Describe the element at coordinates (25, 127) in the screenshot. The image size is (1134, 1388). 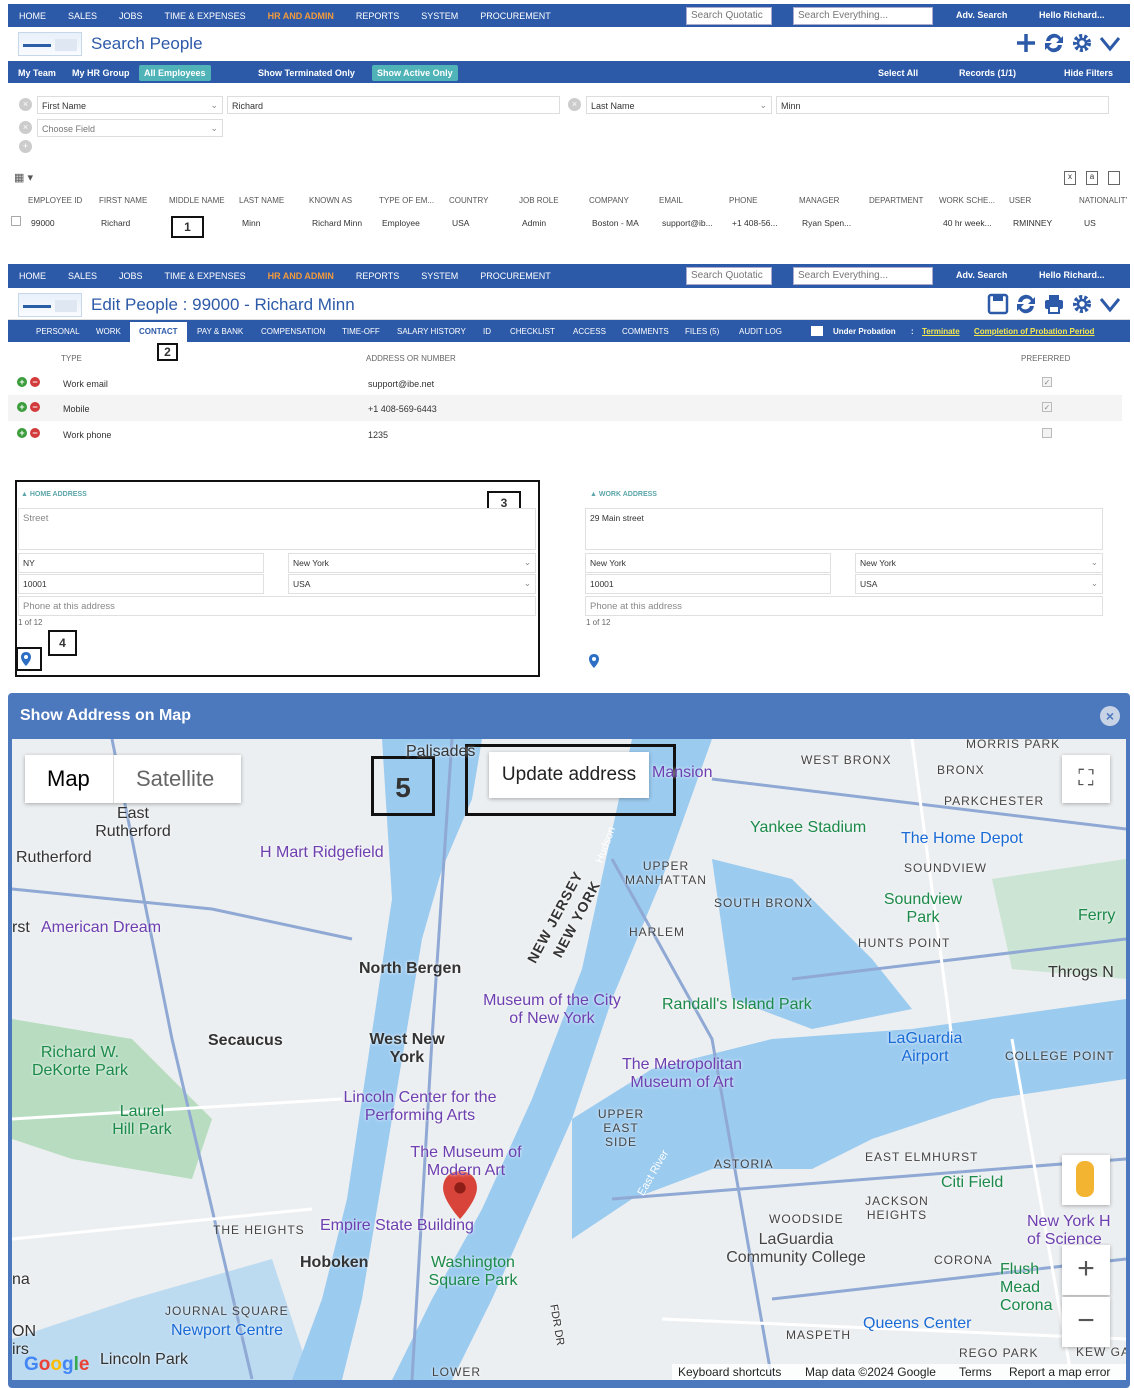
I see `remove-filter-icon: ×` at that location.